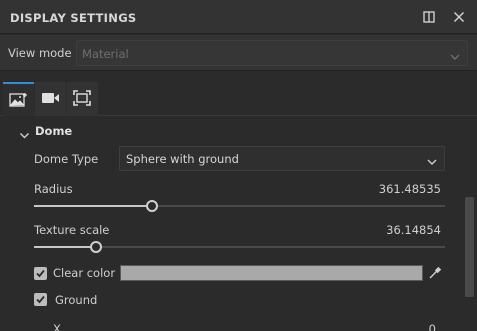 This screenshot has width=477, height=331. I want to click on eyedropper-icon, so click(435, 272).